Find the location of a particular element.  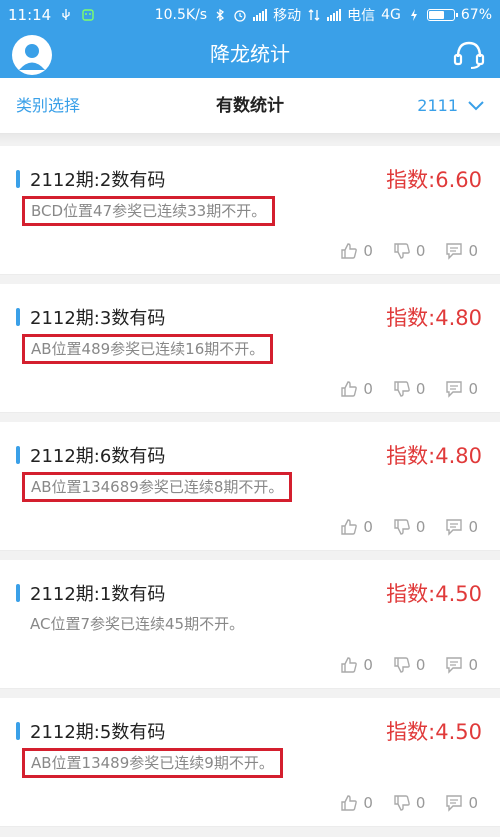

bluetooth-icon is located at coordinates (220, 15).